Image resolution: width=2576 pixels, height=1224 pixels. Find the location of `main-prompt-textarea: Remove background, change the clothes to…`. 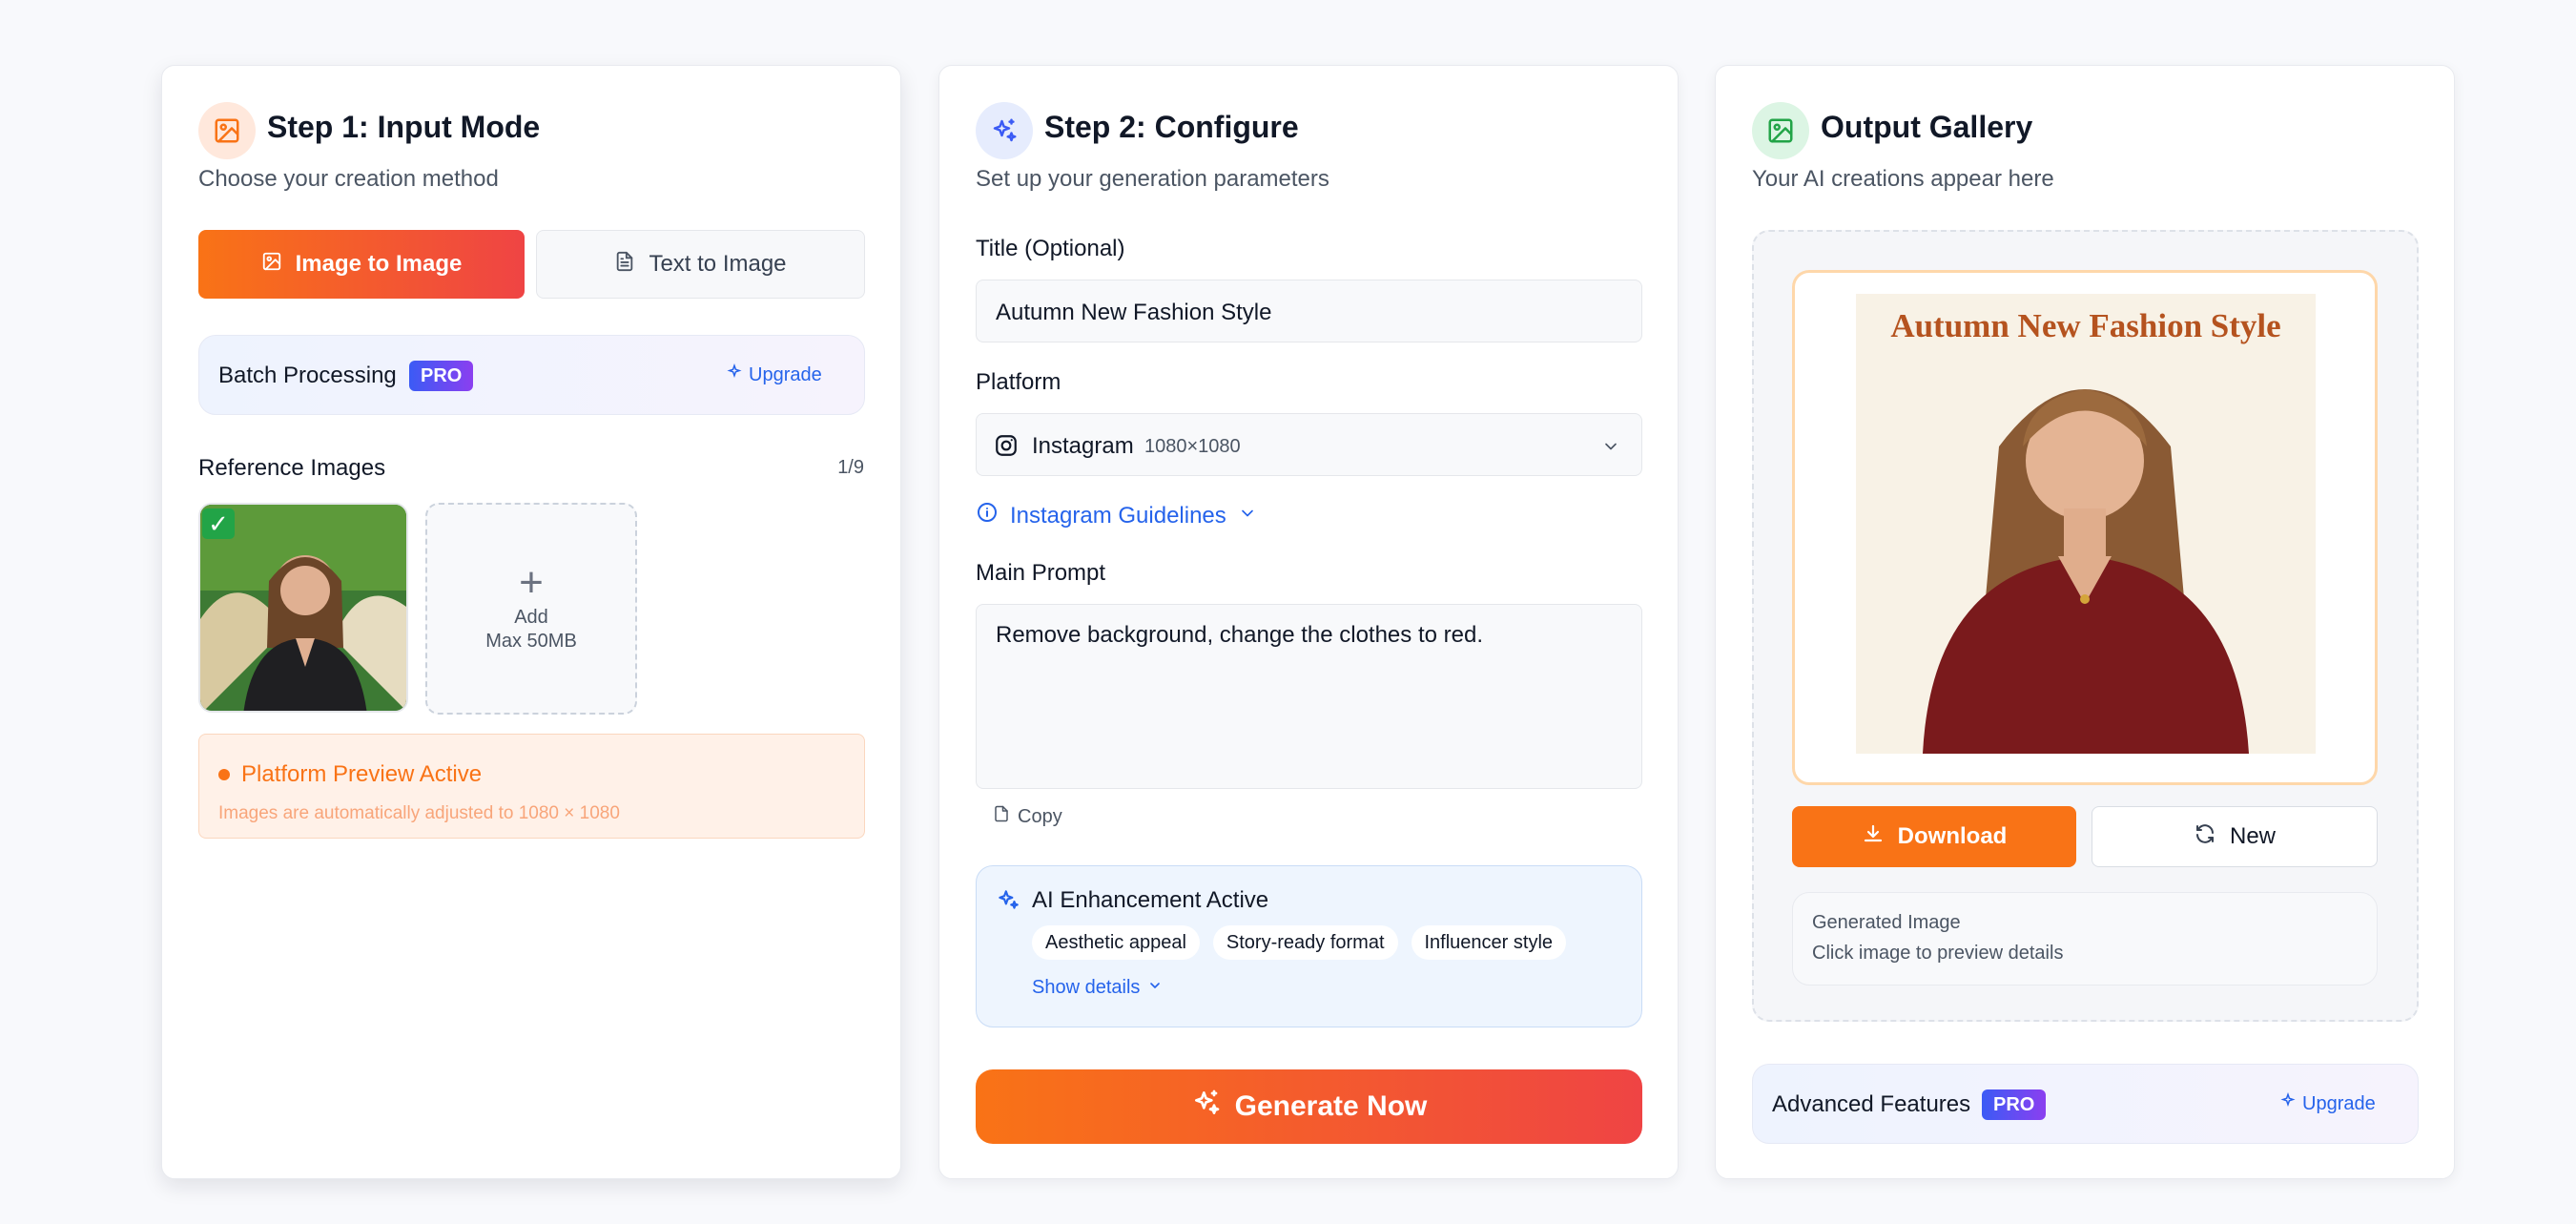

main-prompt-textarea: Remove background, change the clothes to… is located at coordinates (1309, 696).